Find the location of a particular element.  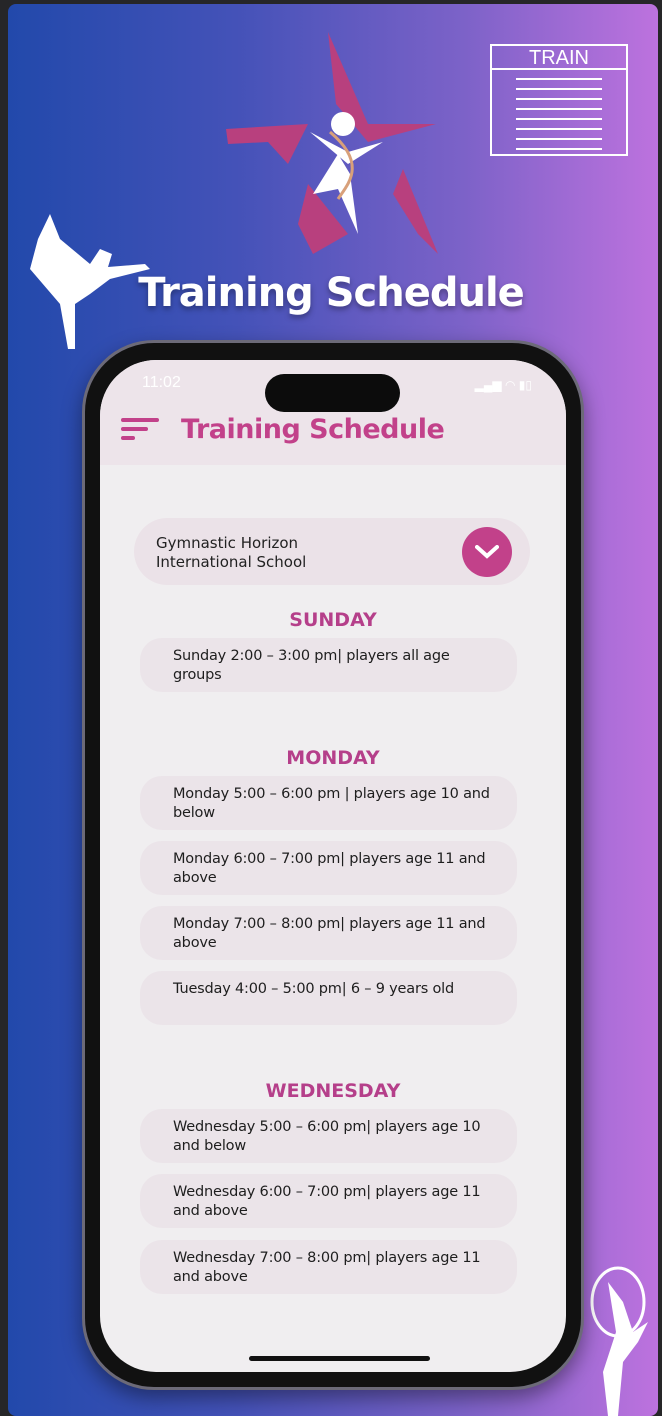

battery-icon: ▮▯ is located at coordinates (525, 385).